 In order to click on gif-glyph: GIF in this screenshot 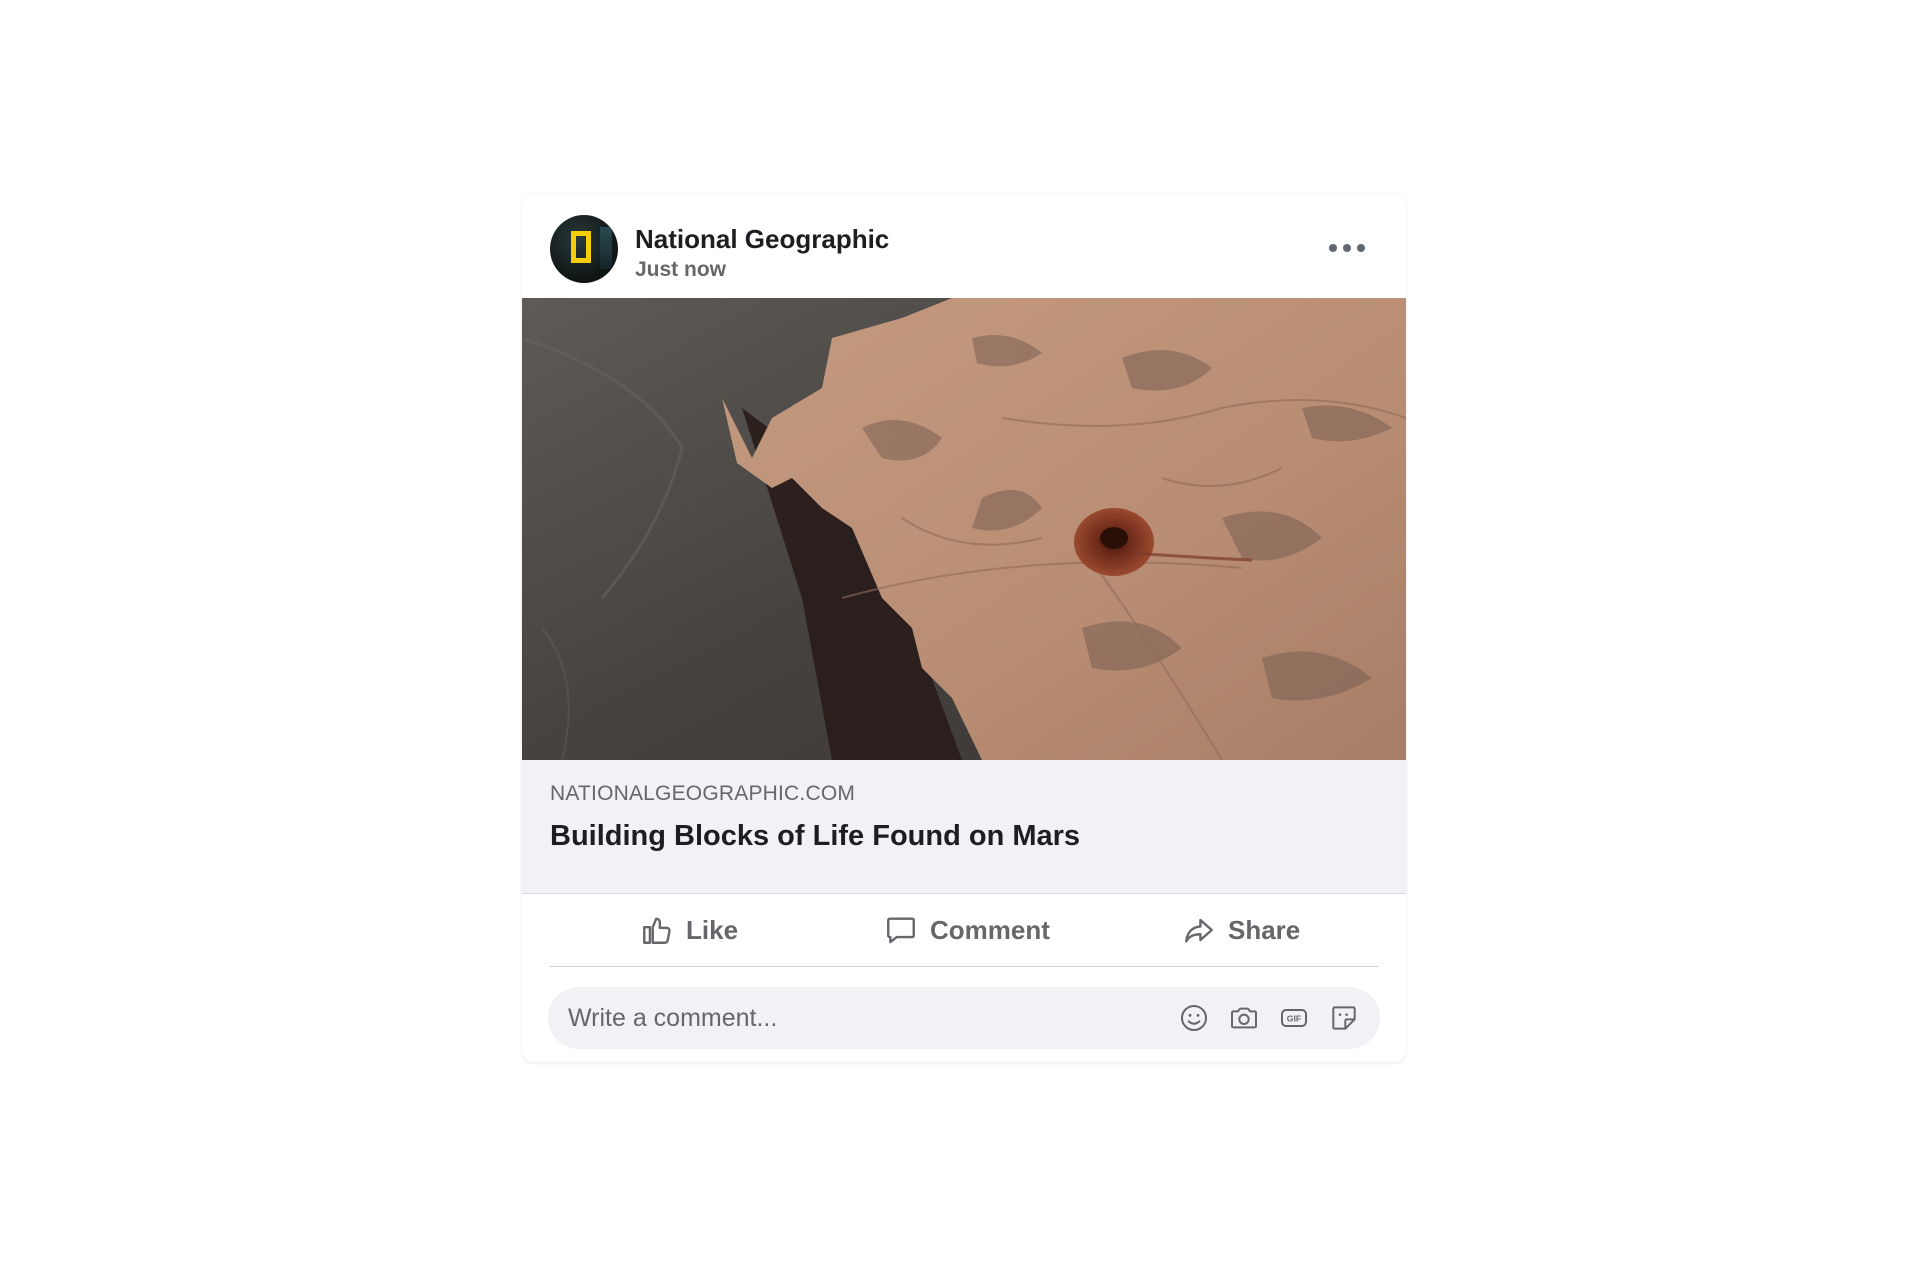, I will do `click(1294, 1018)`.